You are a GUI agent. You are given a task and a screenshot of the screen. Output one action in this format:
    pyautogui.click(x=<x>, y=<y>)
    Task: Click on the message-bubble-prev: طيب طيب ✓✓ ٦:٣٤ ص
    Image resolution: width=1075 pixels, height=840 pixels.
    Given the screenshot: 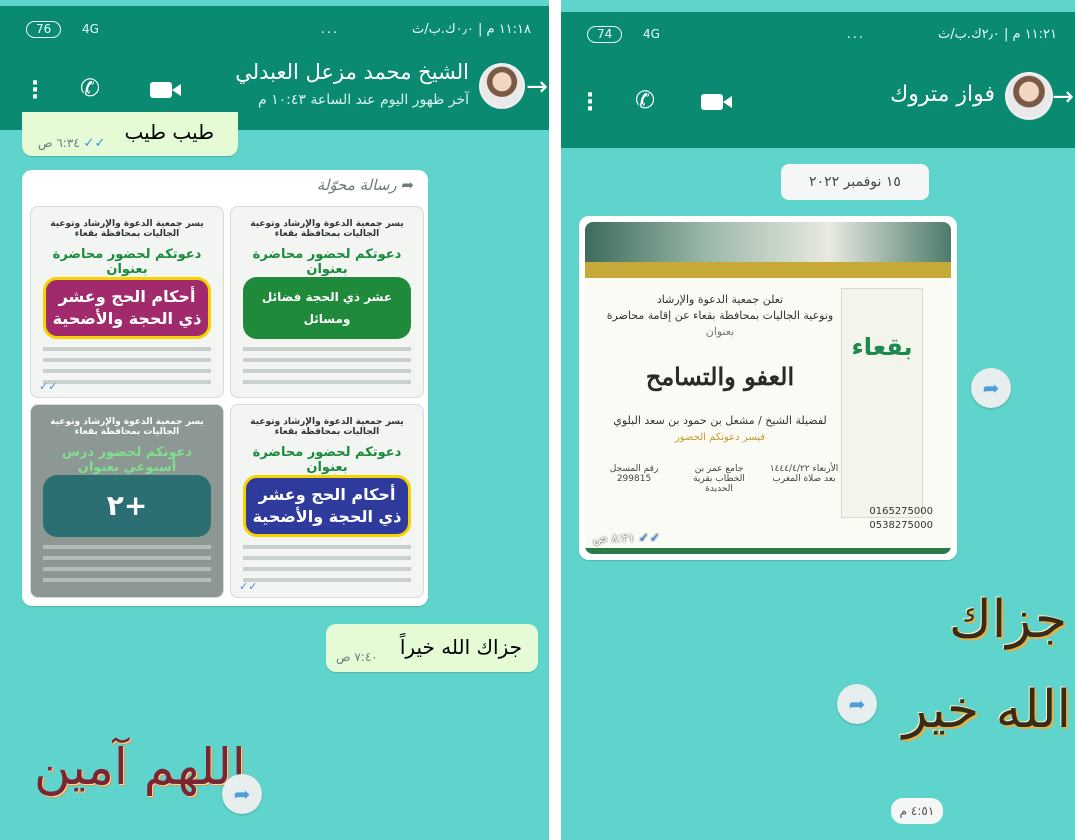 What is the action you would take?
    pyautogui.click(x=130, y=134)
    